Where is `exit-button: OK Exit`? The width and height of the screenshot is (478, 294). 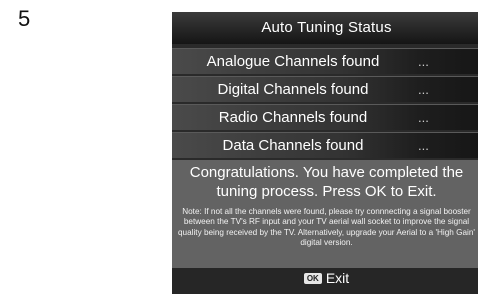
exit-button: OK Exit is located at coordinates (325, 281).